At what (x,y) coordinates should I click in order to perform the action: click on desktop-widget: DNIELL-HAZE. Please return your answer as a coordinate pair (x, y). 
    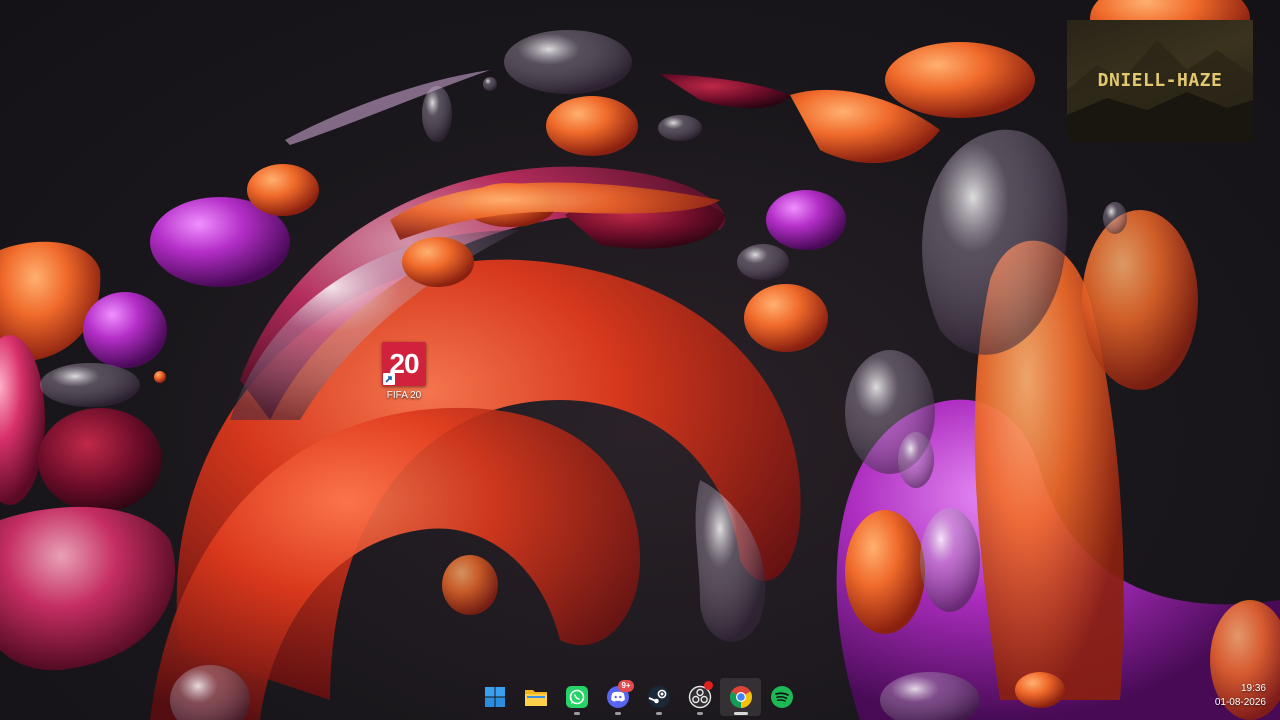
    Looking at the image, I should click on (1160, 81).